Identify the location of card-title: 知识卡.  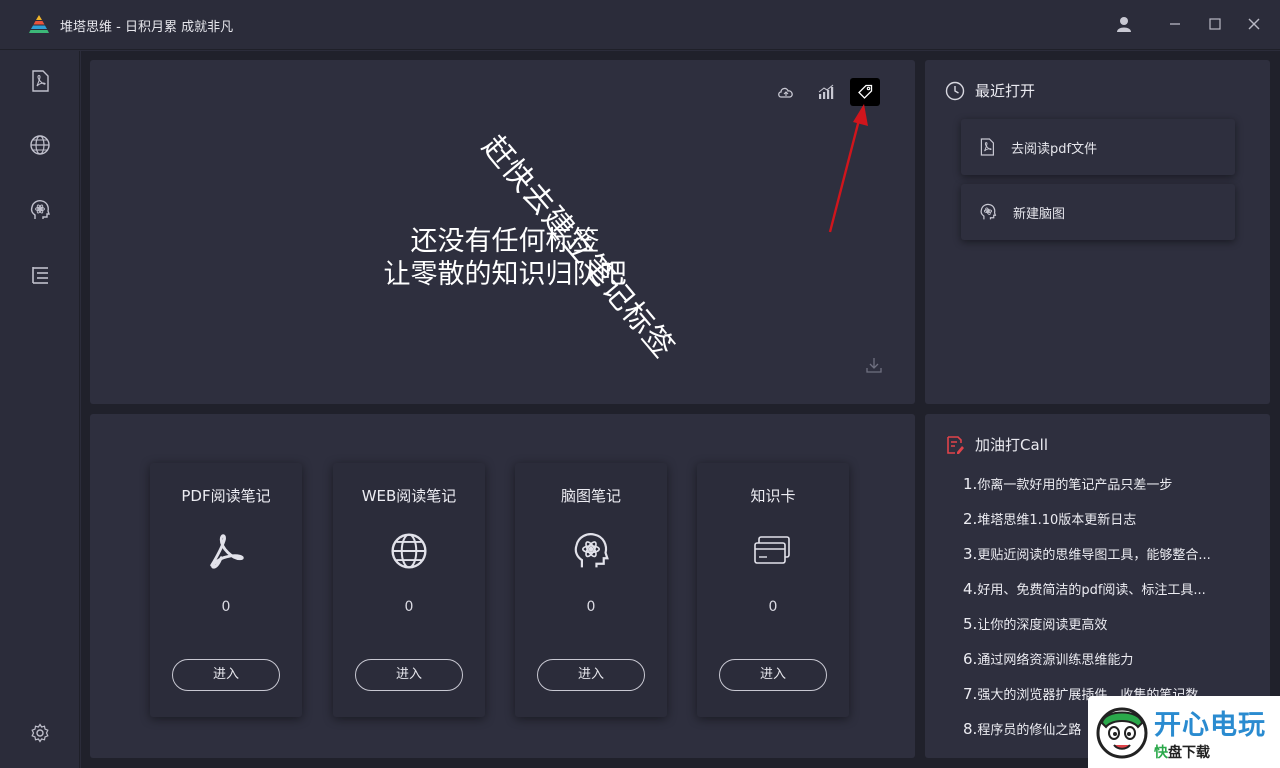
(773, 496).